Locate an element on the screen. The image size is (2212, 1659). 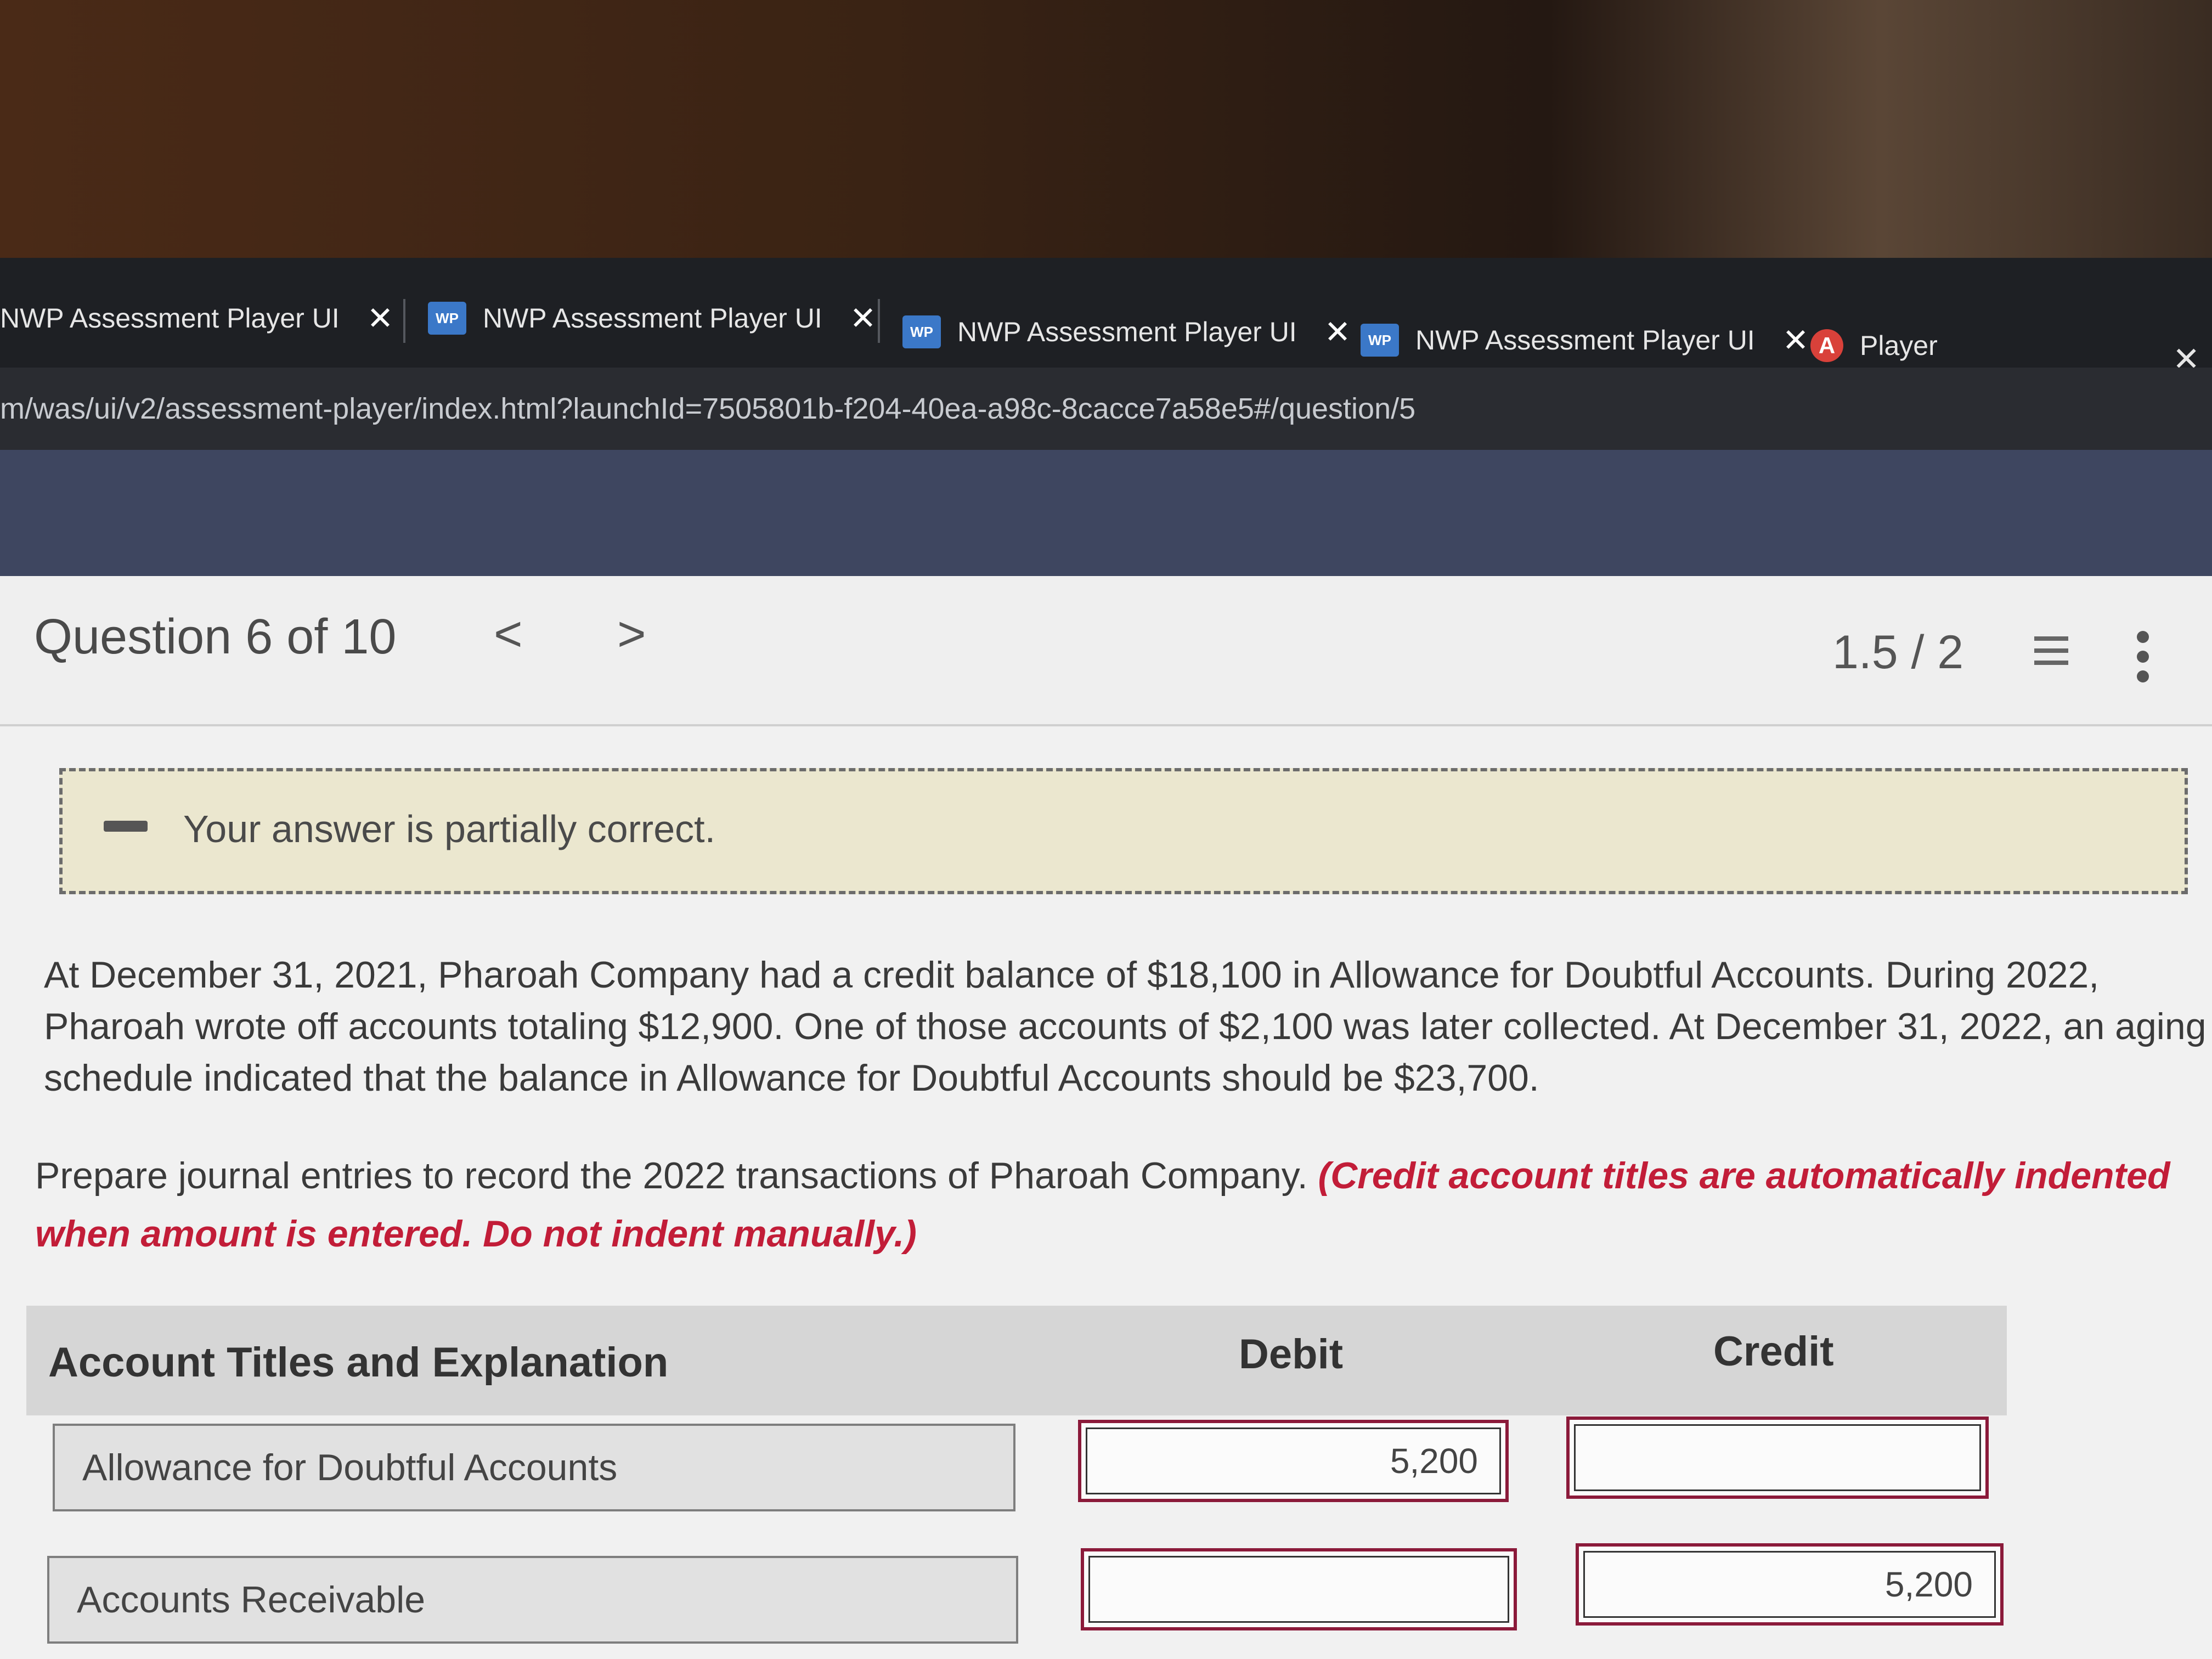
browser-tab-4: WP NWP Assessment Player UI ✕ is located at coordinates (1585, 340).